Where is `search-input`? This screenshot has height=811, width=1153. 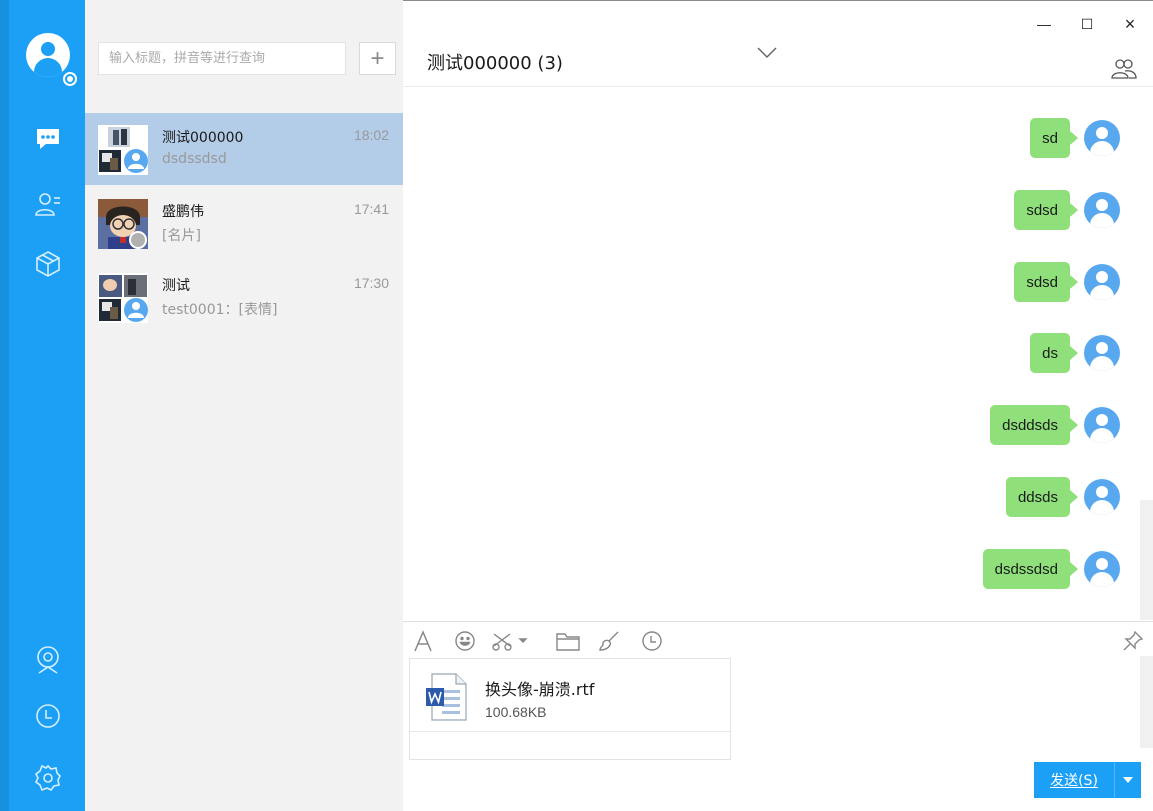
search-input is located at coordinates (222, 58).